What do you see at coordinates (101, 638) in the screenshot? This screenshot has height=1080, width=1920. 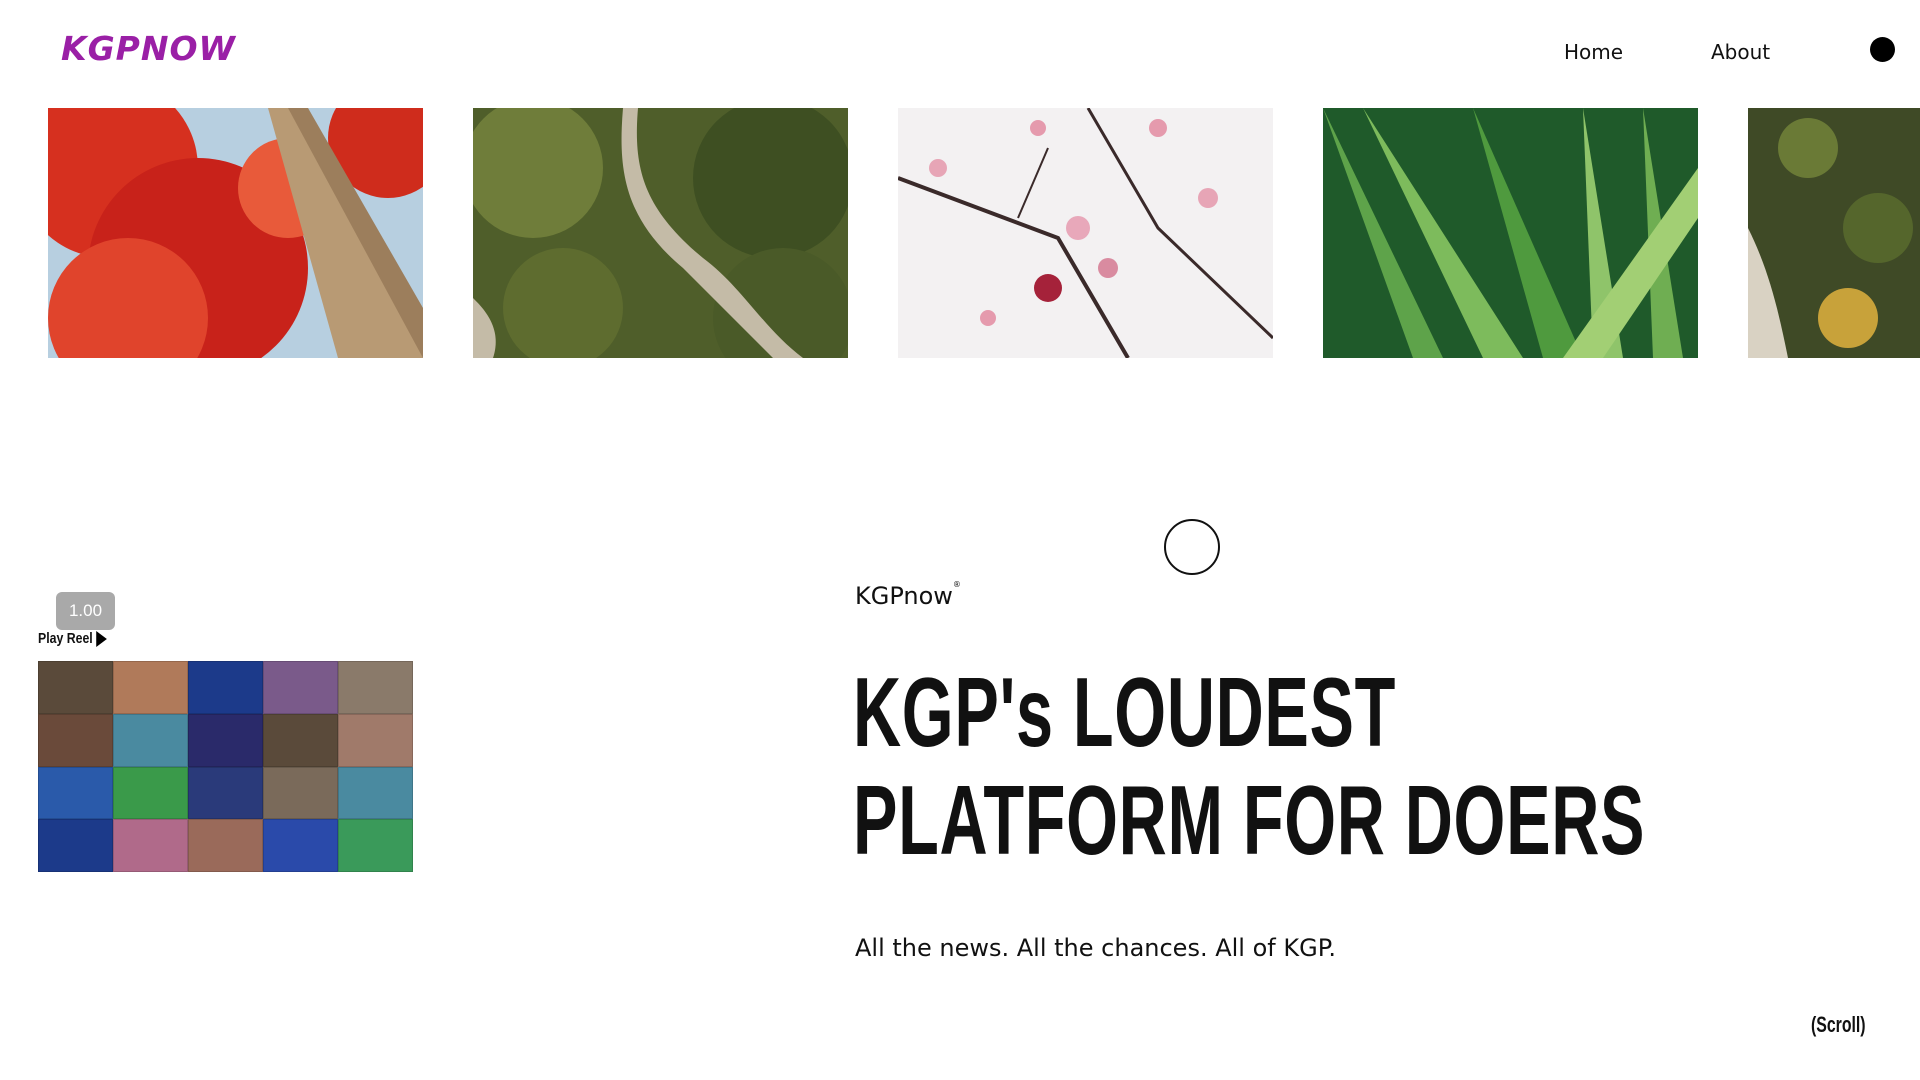 I see `play-triangle-icon` at bounding box center [101, 638].